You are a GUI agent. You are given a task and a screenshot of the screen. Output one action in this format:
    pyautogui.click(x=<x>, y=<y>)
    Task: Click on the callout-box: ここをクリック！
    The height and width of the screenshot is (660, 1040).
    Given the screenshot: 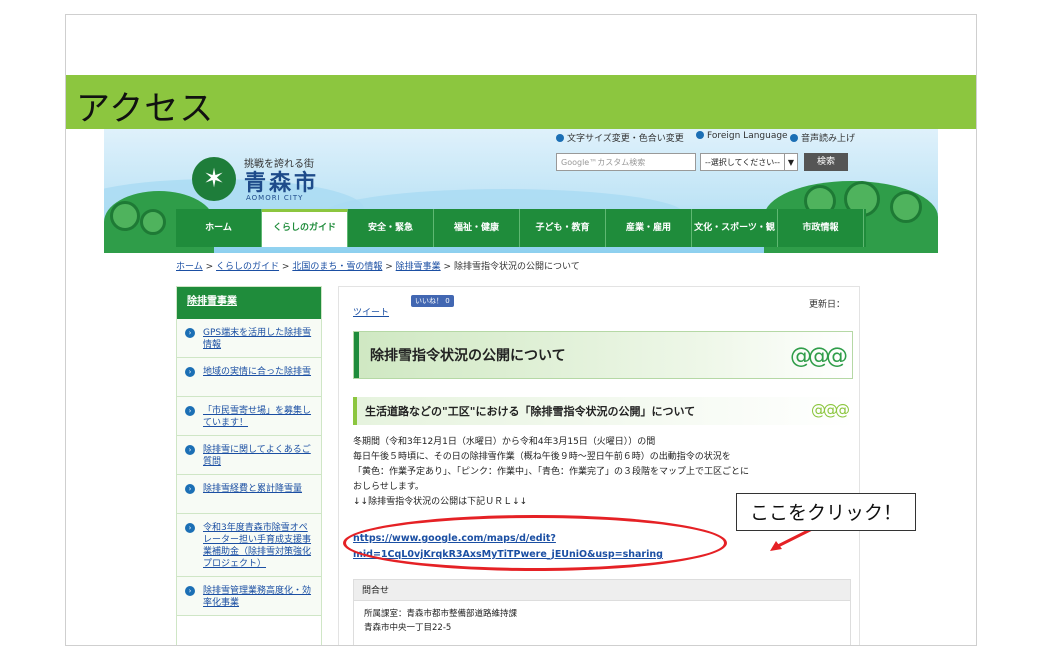 What is the action you would take?
    pyautogui.click(x=826, y=512)
    